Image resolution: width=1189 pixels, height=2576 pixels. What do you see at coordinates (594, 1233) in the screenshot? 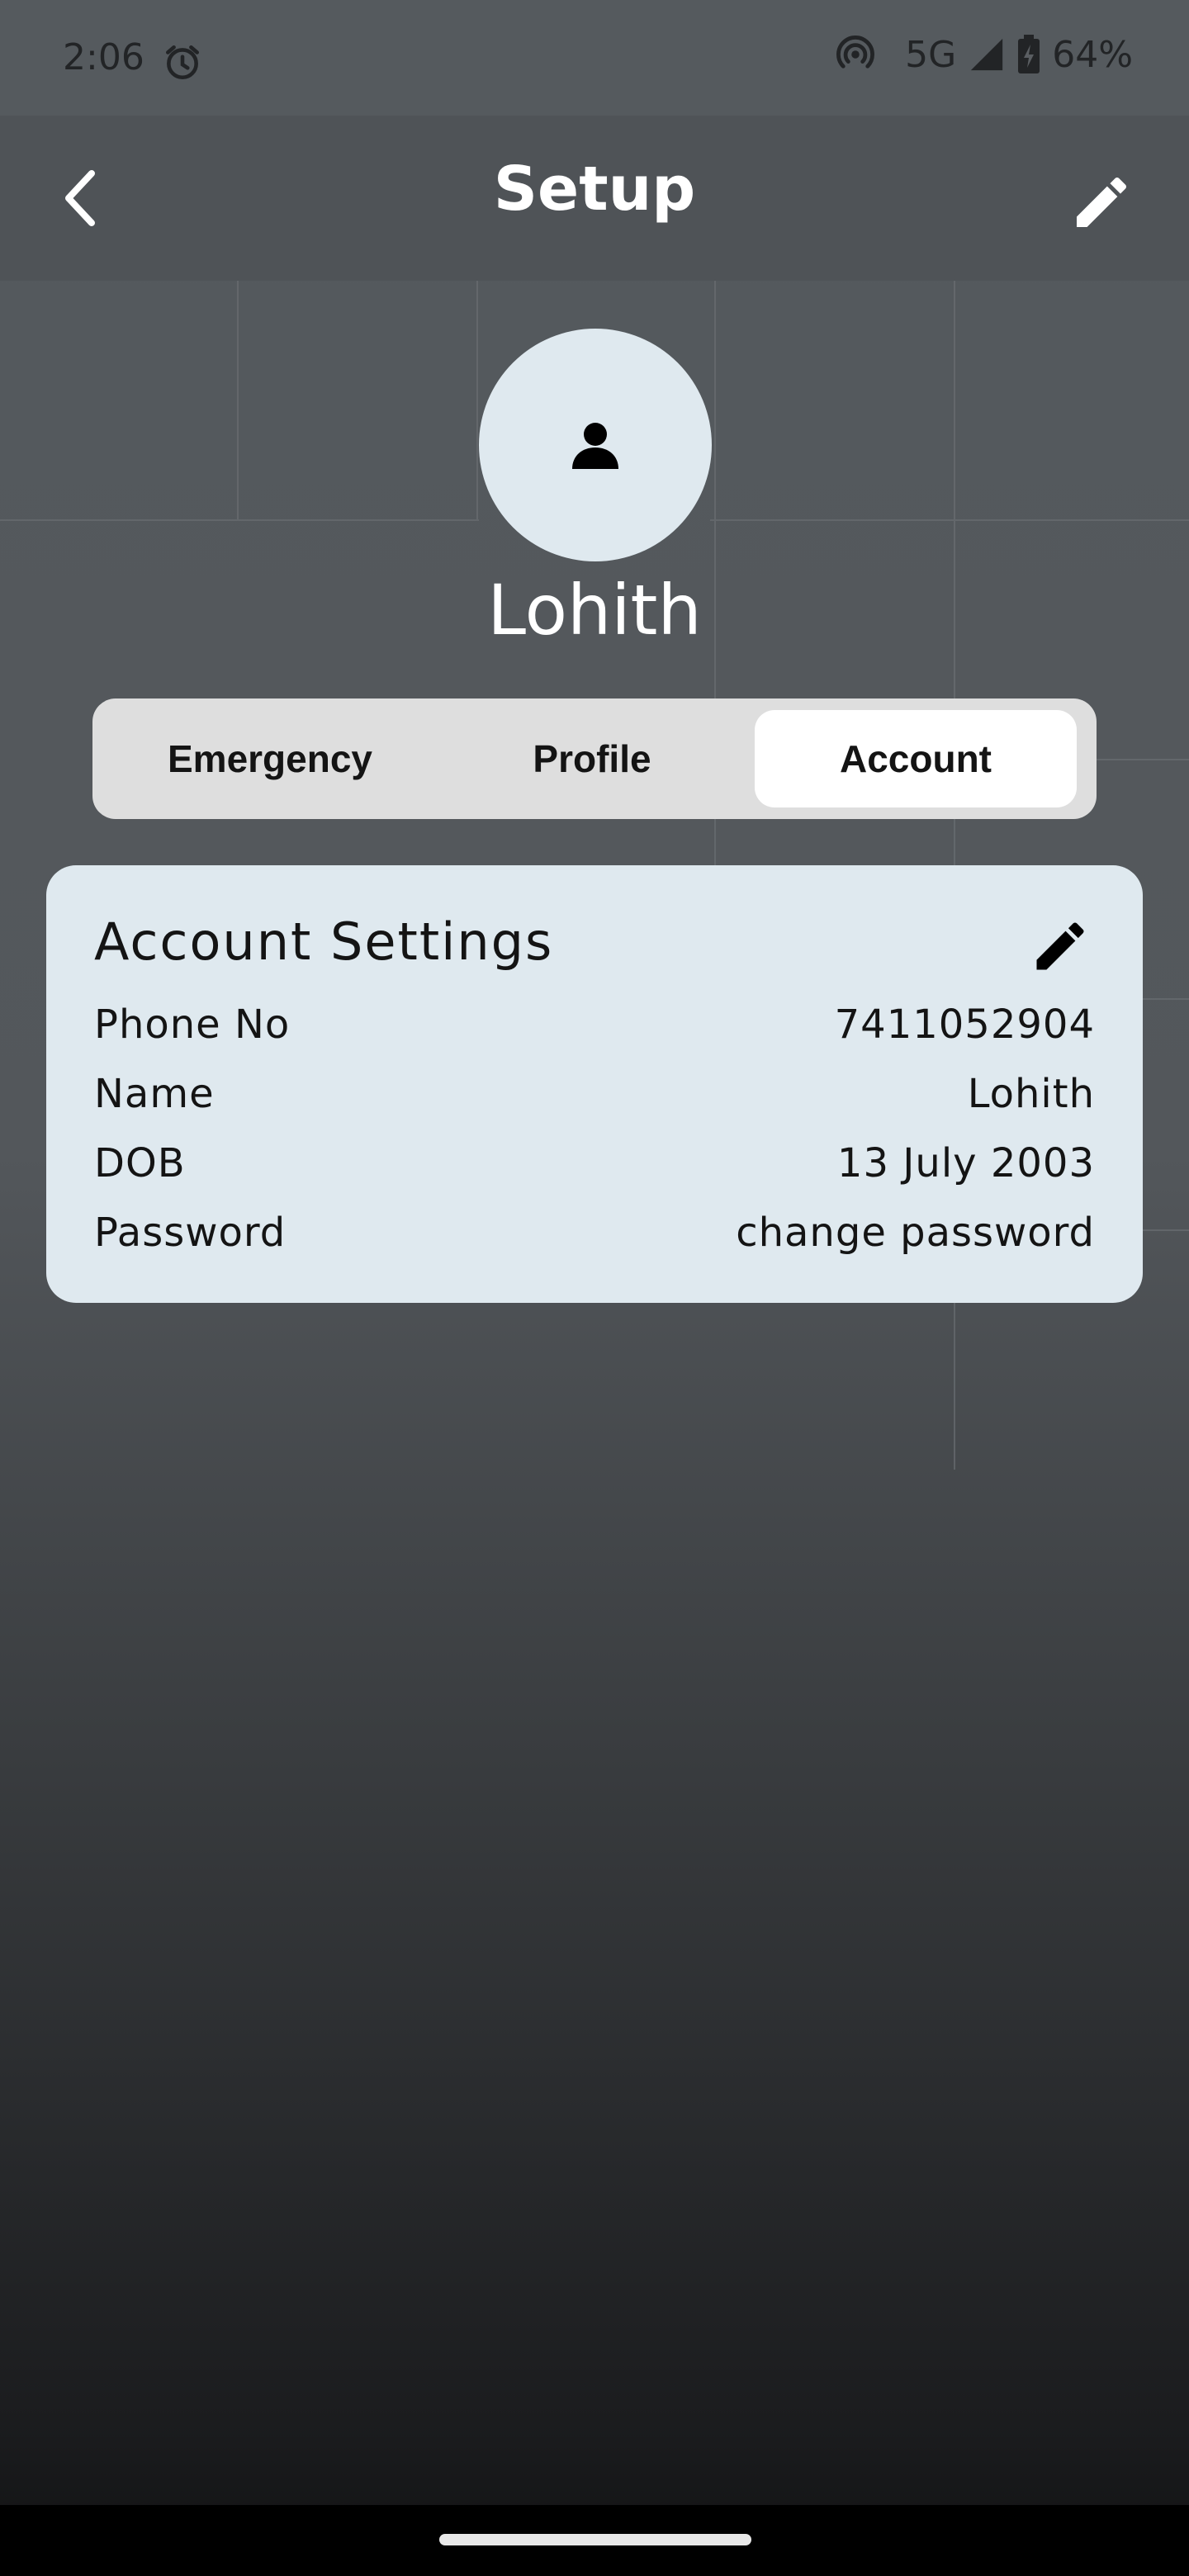
I see `setting-row-password: Password change password` at bounding box center [594, 1233].